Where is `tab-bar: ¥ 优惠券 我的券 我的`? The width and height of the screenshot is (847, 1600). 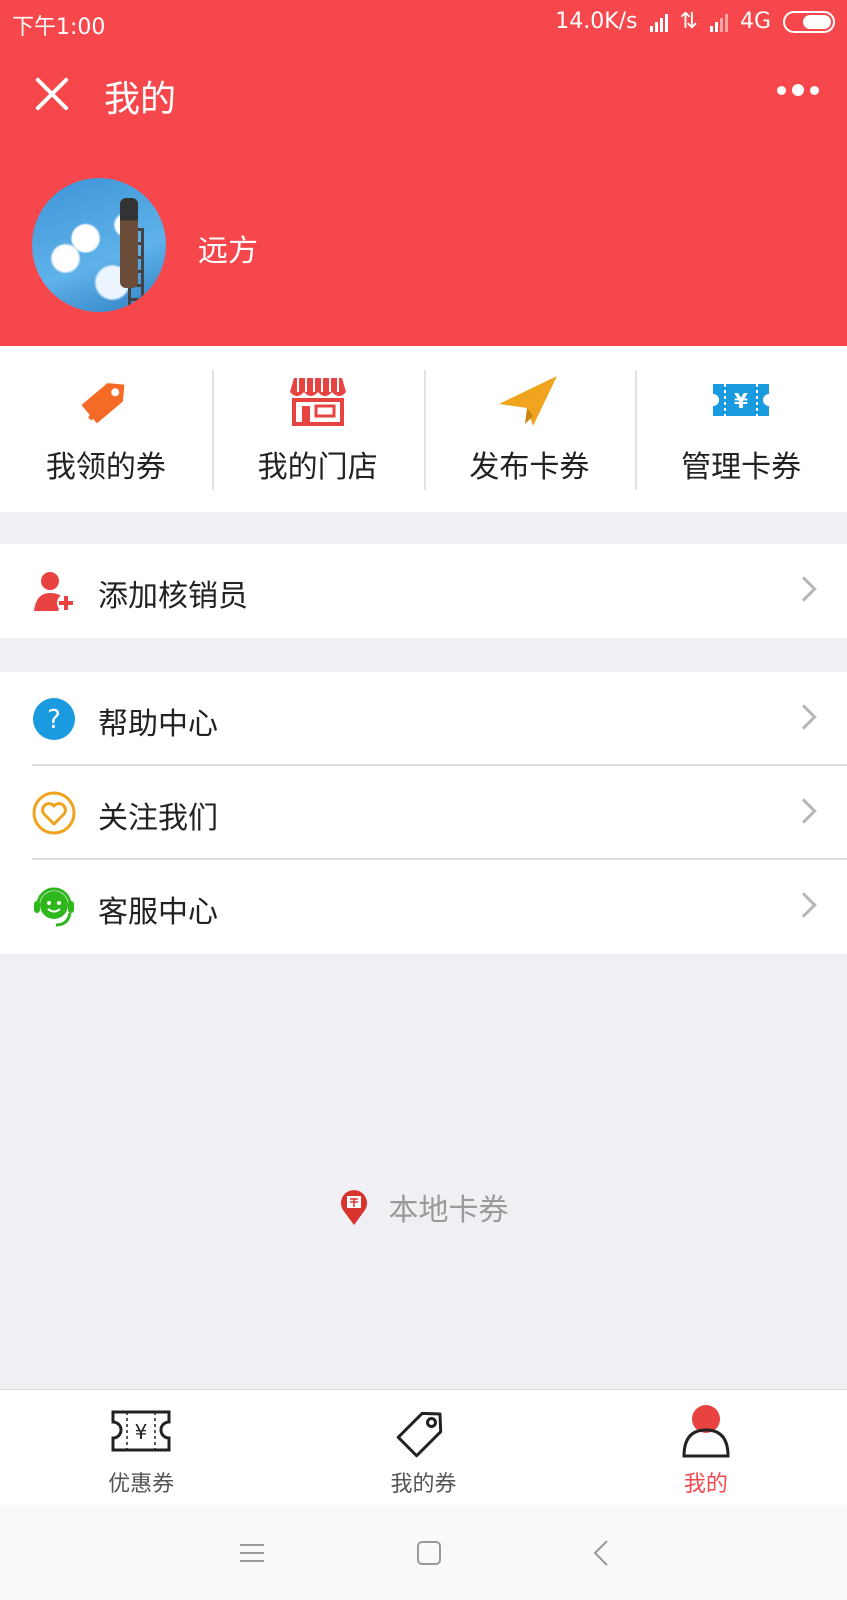
tab-bar: ¥ 优惠券 我的券 我的 is located at coordinates (423, 1447).